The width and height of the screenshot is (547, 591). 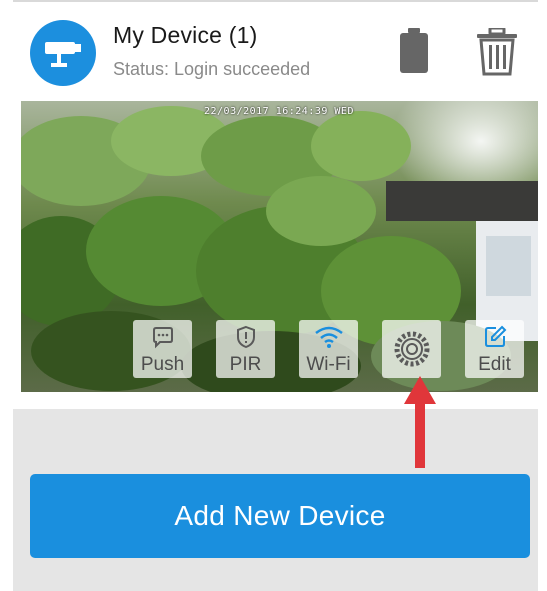 I want to click on shield-alert-icon, so click(x=245, y=337).